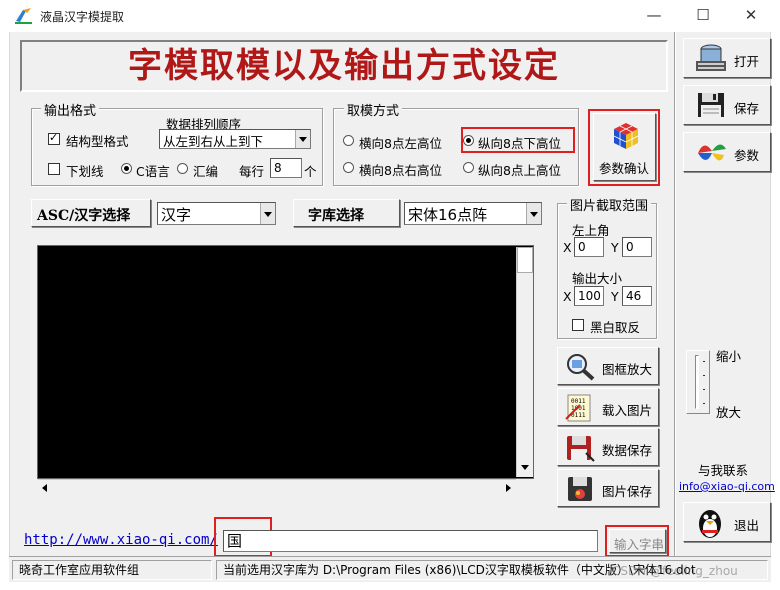 This screenshot has width=780, height=590. I want to click on contact-label: 与我联系, so click(723, 470).